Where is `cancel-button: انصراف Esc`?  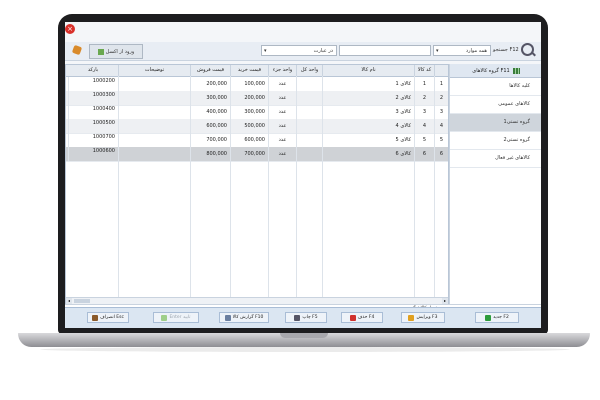
cancel-button: انصراف Esc is located at coordinates (108, 317).